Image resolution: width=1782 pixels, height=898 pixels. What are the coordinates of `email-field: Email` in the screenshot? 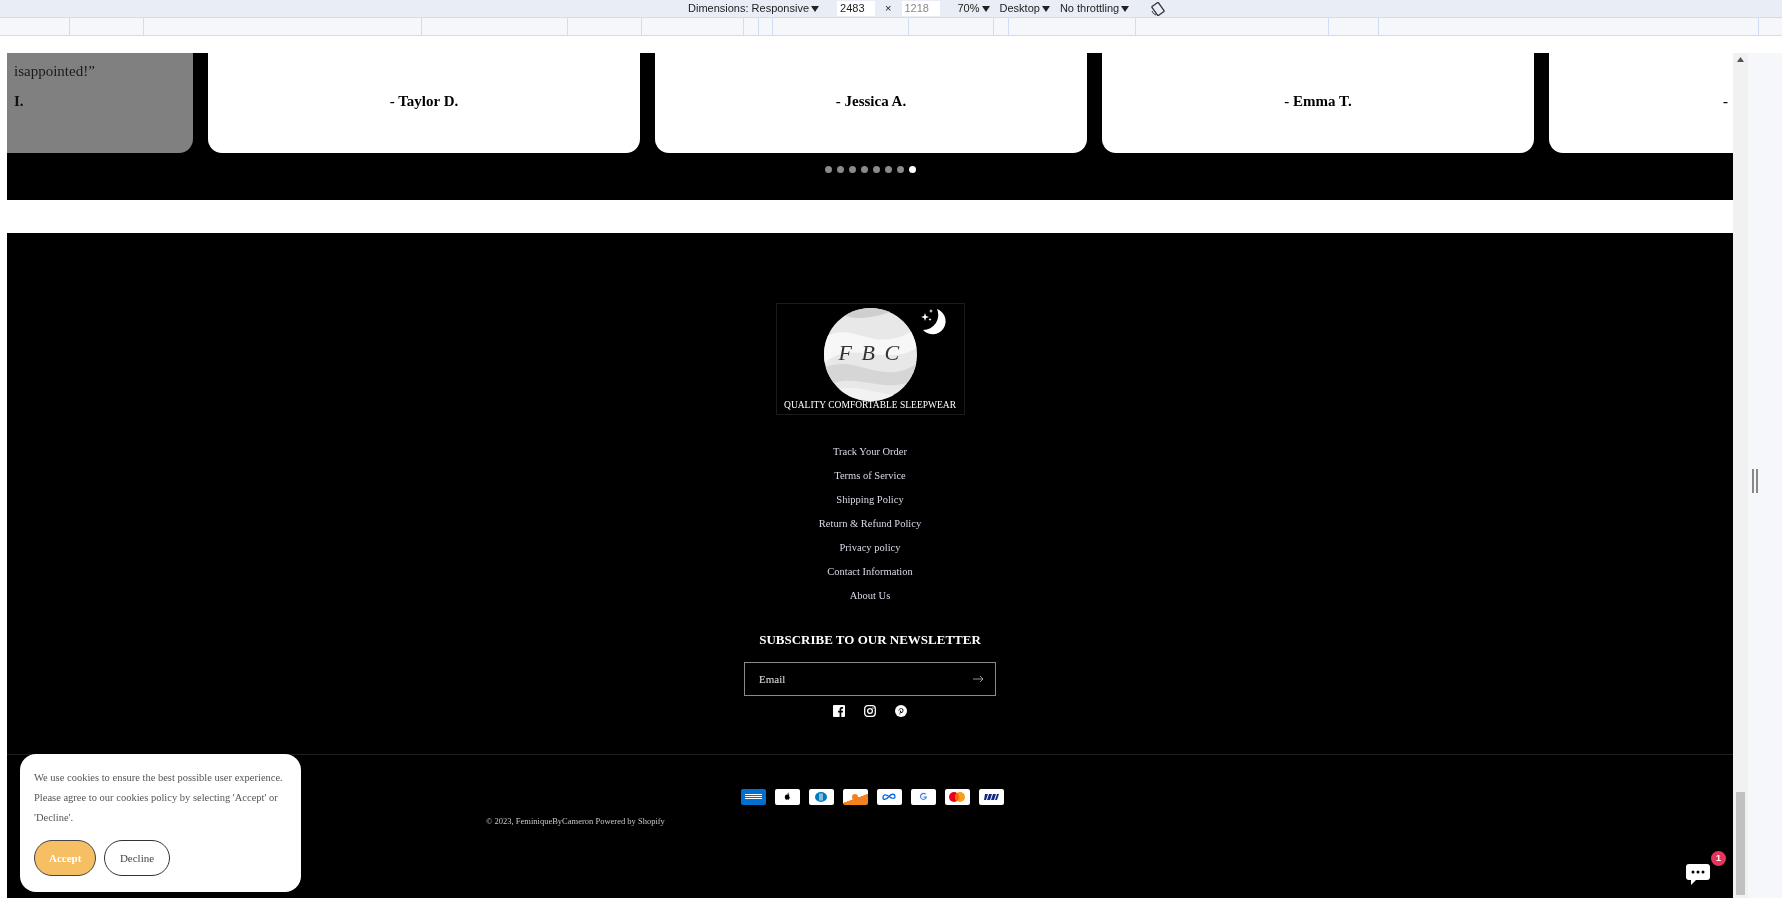 It's located at (870, 678).